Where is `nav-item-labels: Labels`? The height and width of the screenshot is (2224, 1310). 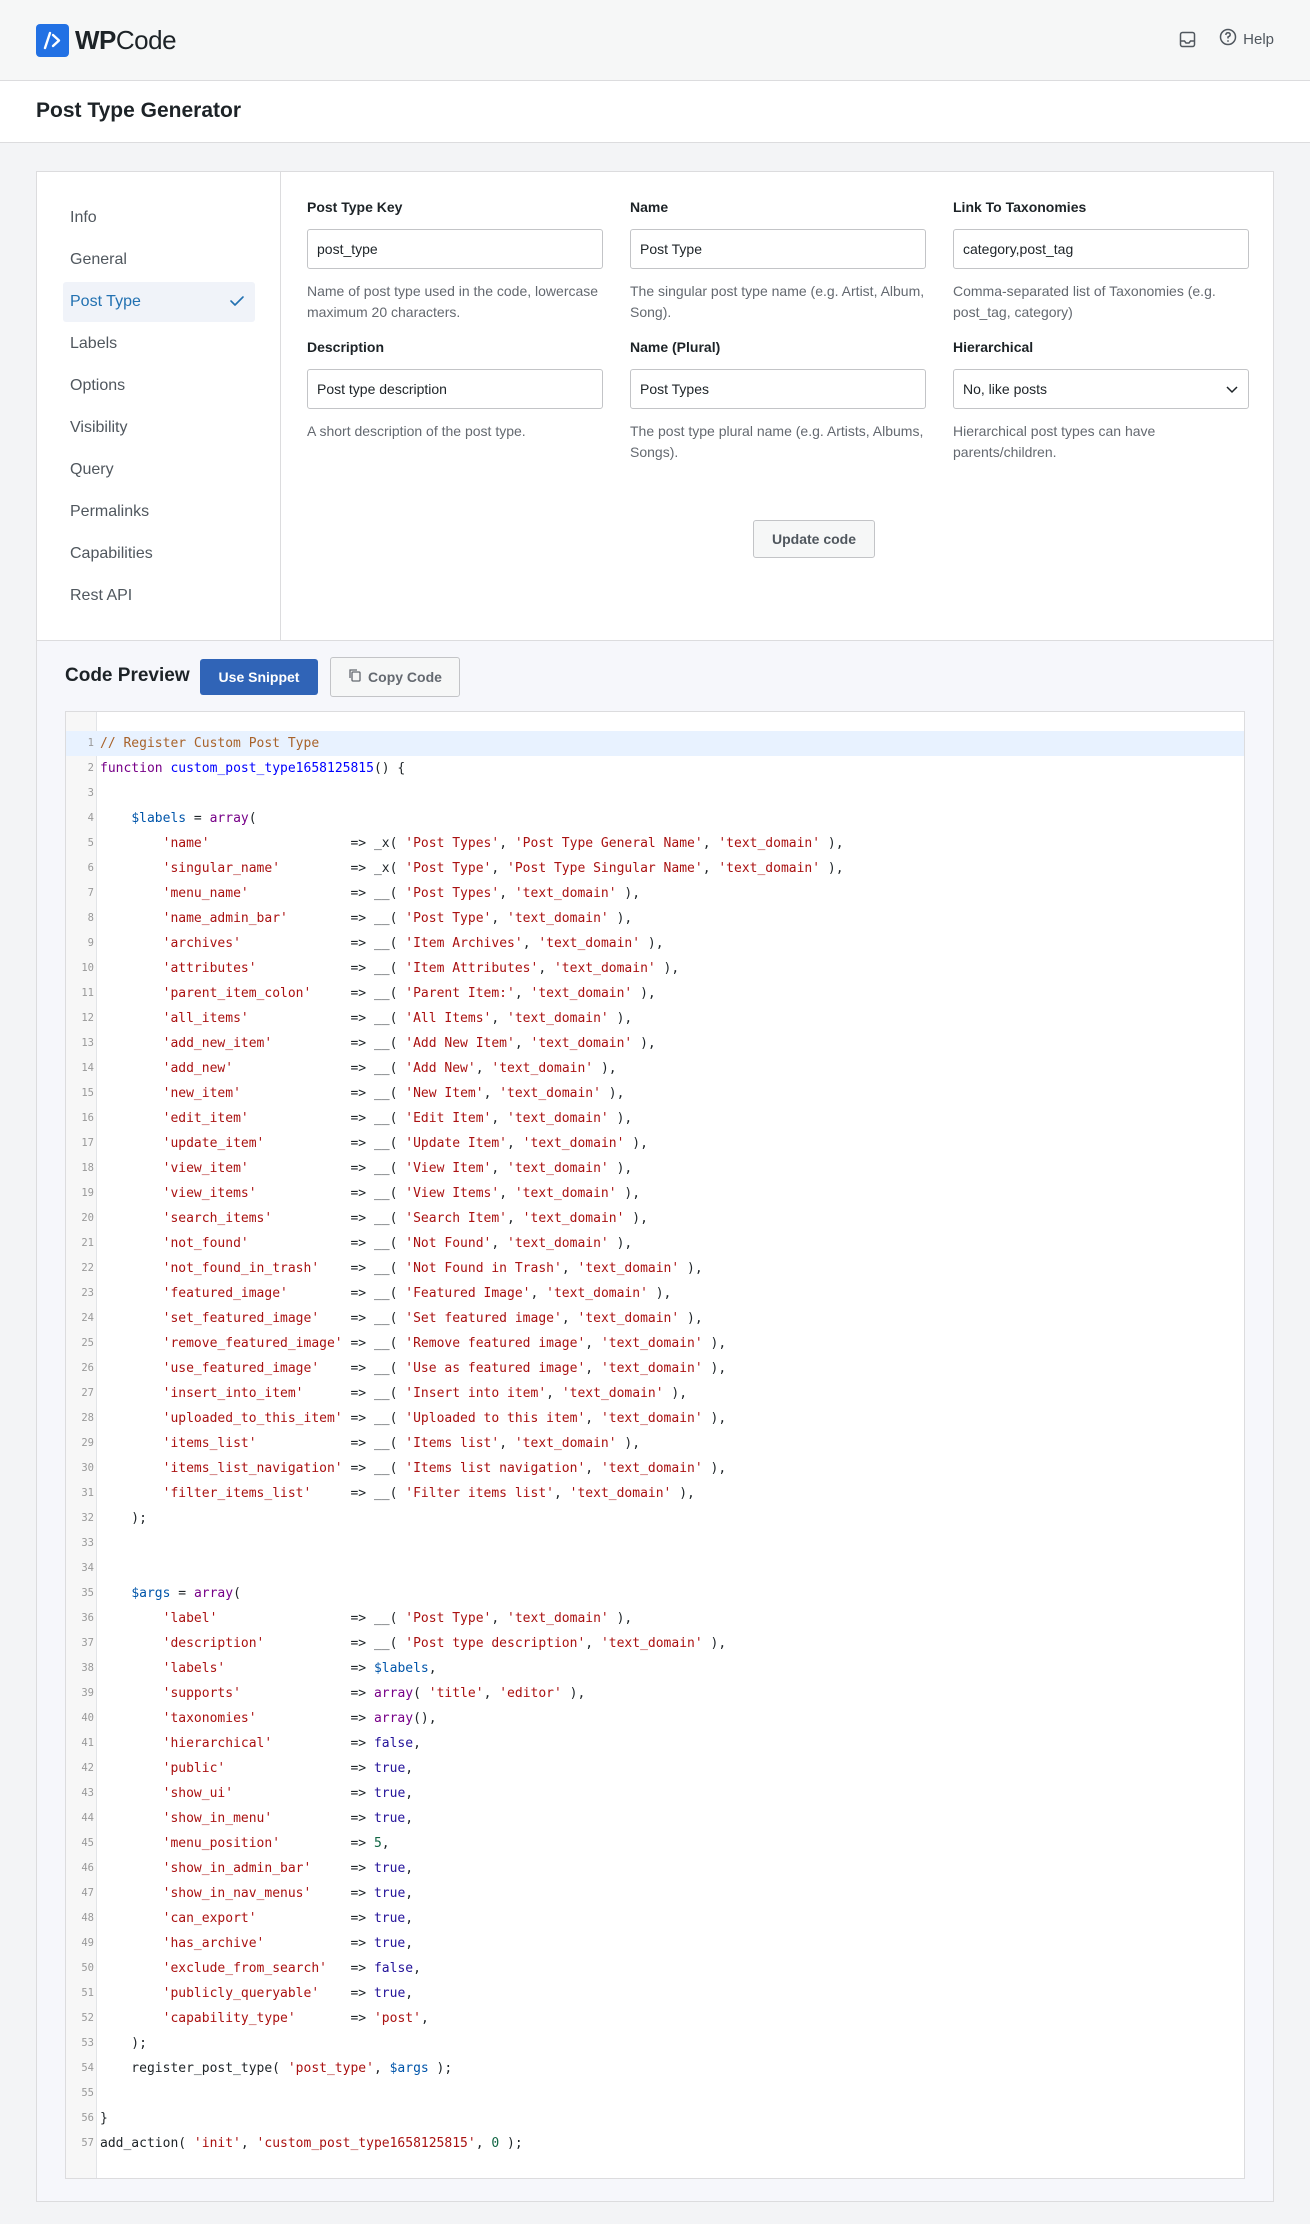
nav-item-labels: Labels is located at coordinates (159, 344).